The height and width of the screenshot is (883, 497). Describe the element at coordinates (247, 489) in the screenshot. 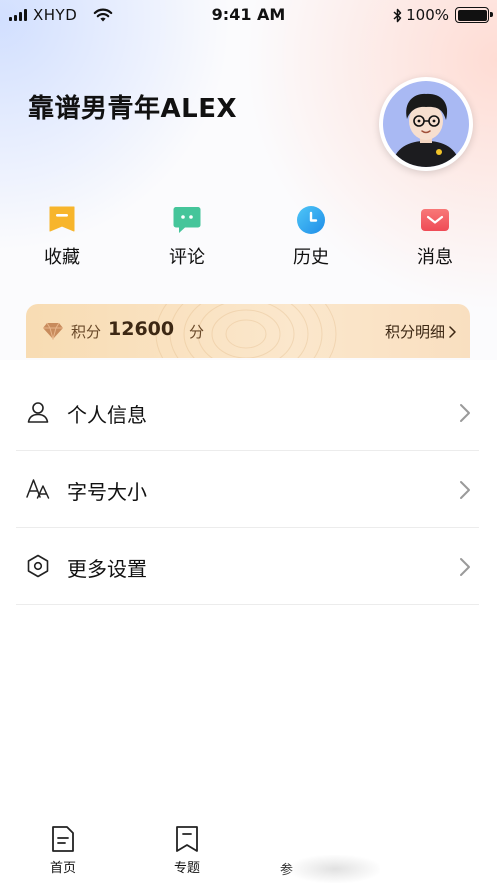

I see `menu-item-font-size: 字号大小` at that location.